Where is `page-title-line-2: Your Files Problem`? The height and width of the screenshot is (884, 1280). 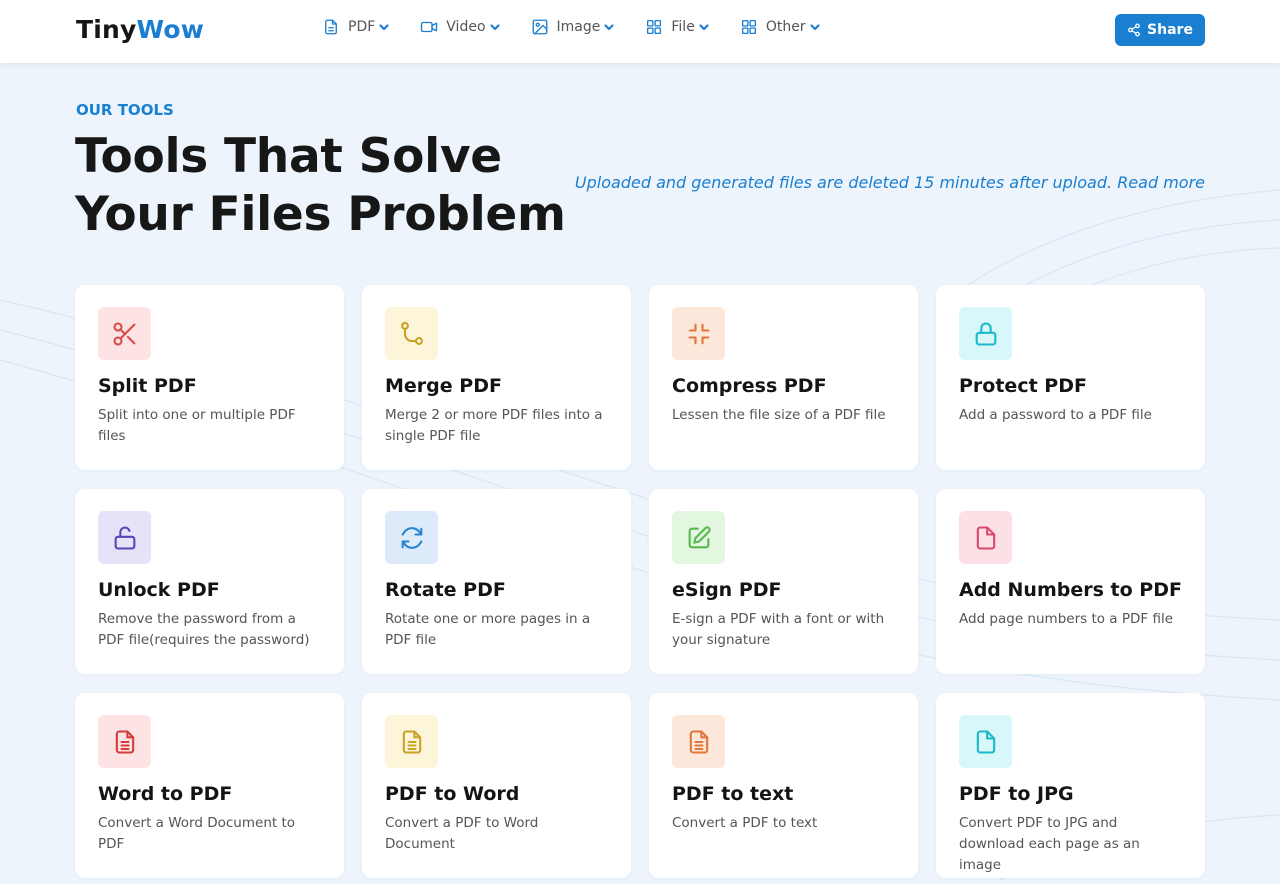
page-title-line-2: Your Files Problem is located at coordinates (320, 214).